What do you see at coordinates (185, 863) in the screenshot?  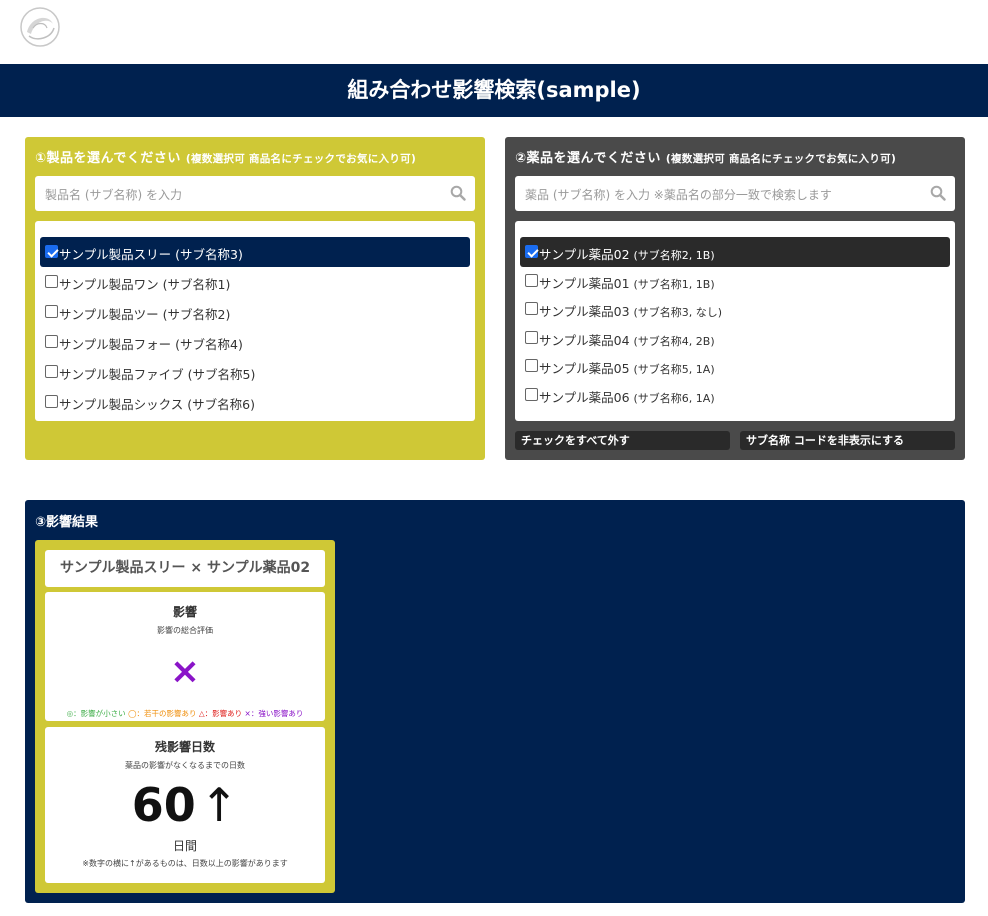 I see `remaining-days-note: ※数字の横に↑があるものは、日数以上の影響があります` at bounding box center [185, 863].